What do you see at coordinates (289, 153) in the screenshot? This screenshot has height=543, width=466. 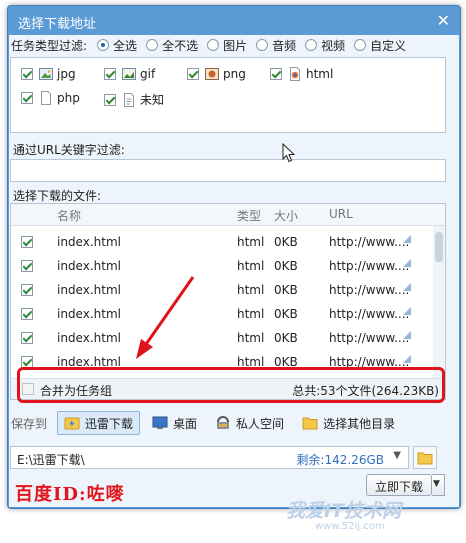 I see `mouse-cursor-icon` at bounding box center [289, 153].